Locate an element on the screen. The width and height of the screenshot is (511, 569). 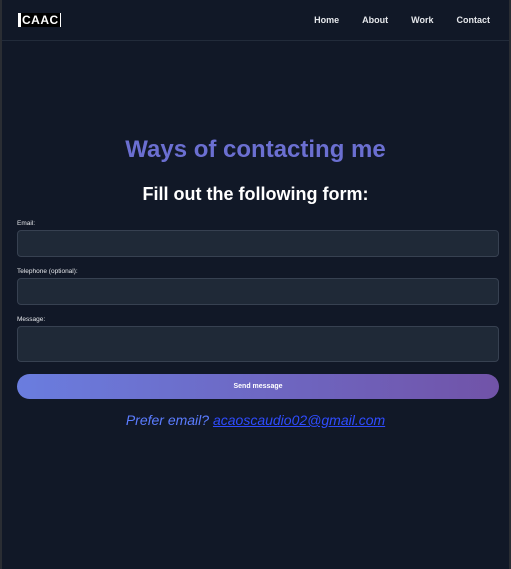
telephone-group: Telephone (optional): is located at coordinates (258, 286).